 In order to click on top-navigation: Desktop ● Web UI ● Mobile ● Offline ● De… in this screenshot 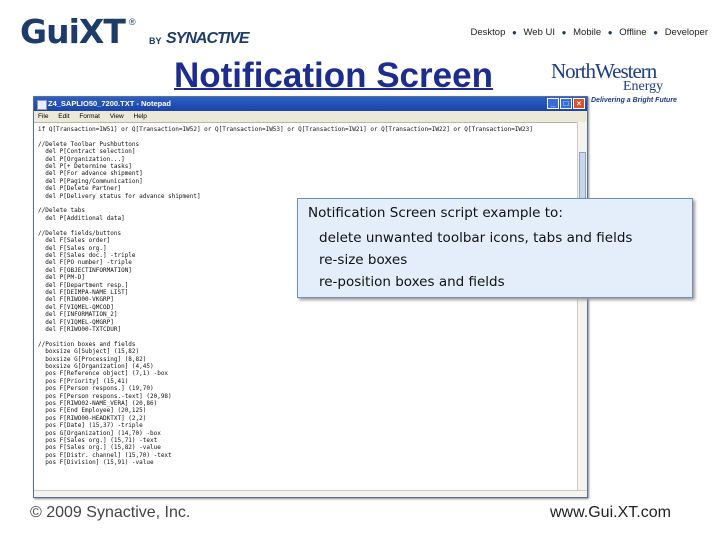, I will do `click(587, 32)`.